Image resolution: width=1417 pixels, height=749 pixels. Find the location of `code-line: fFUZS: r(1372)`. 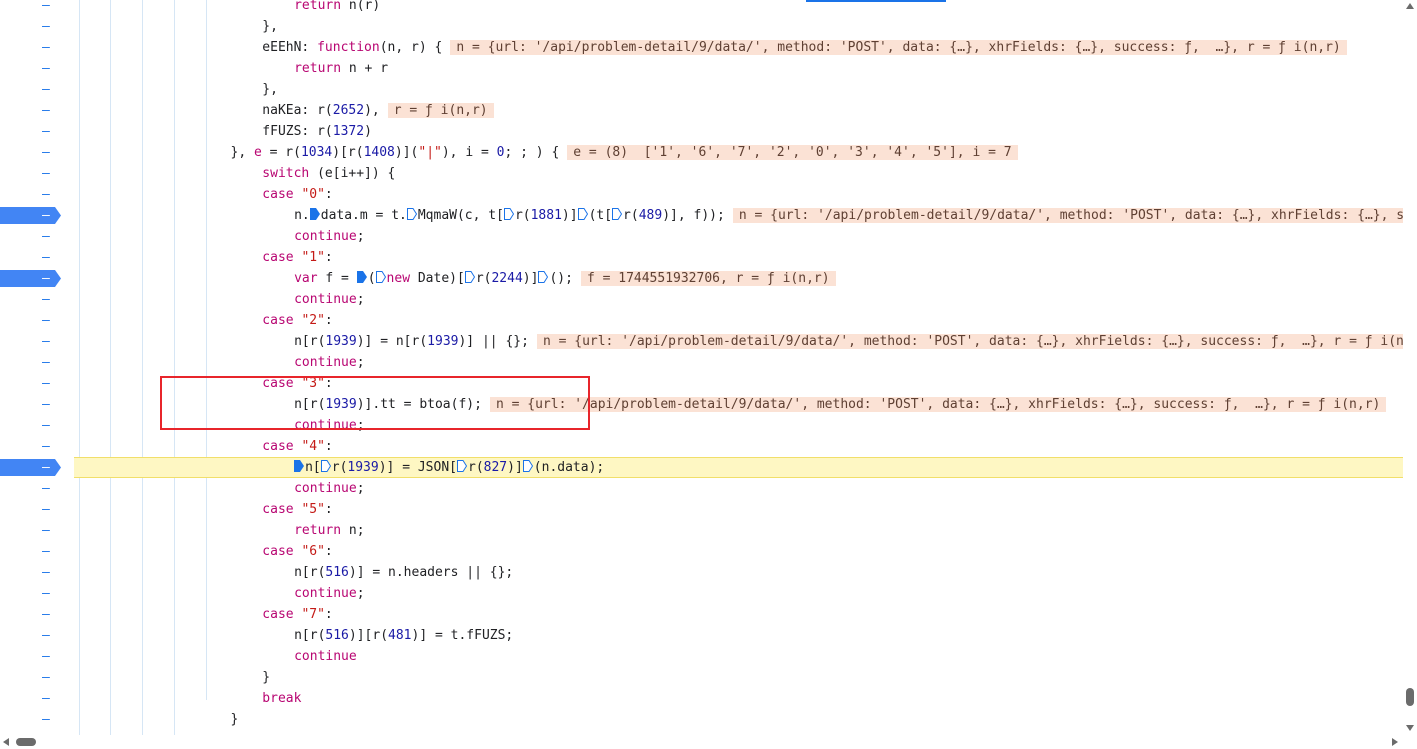

code-line: fFUZS: r(1372) is located at coordinates (738, 131).